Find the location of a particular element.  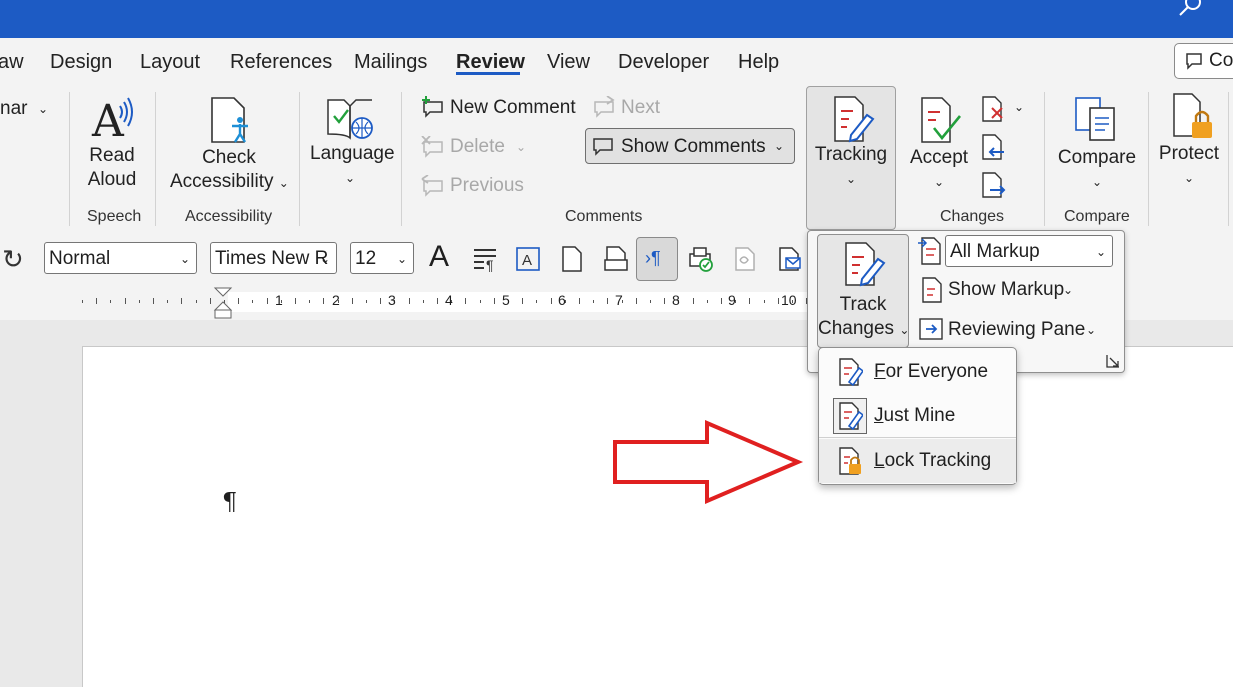

display-for-review-icon is located at coordinates (929, 251).